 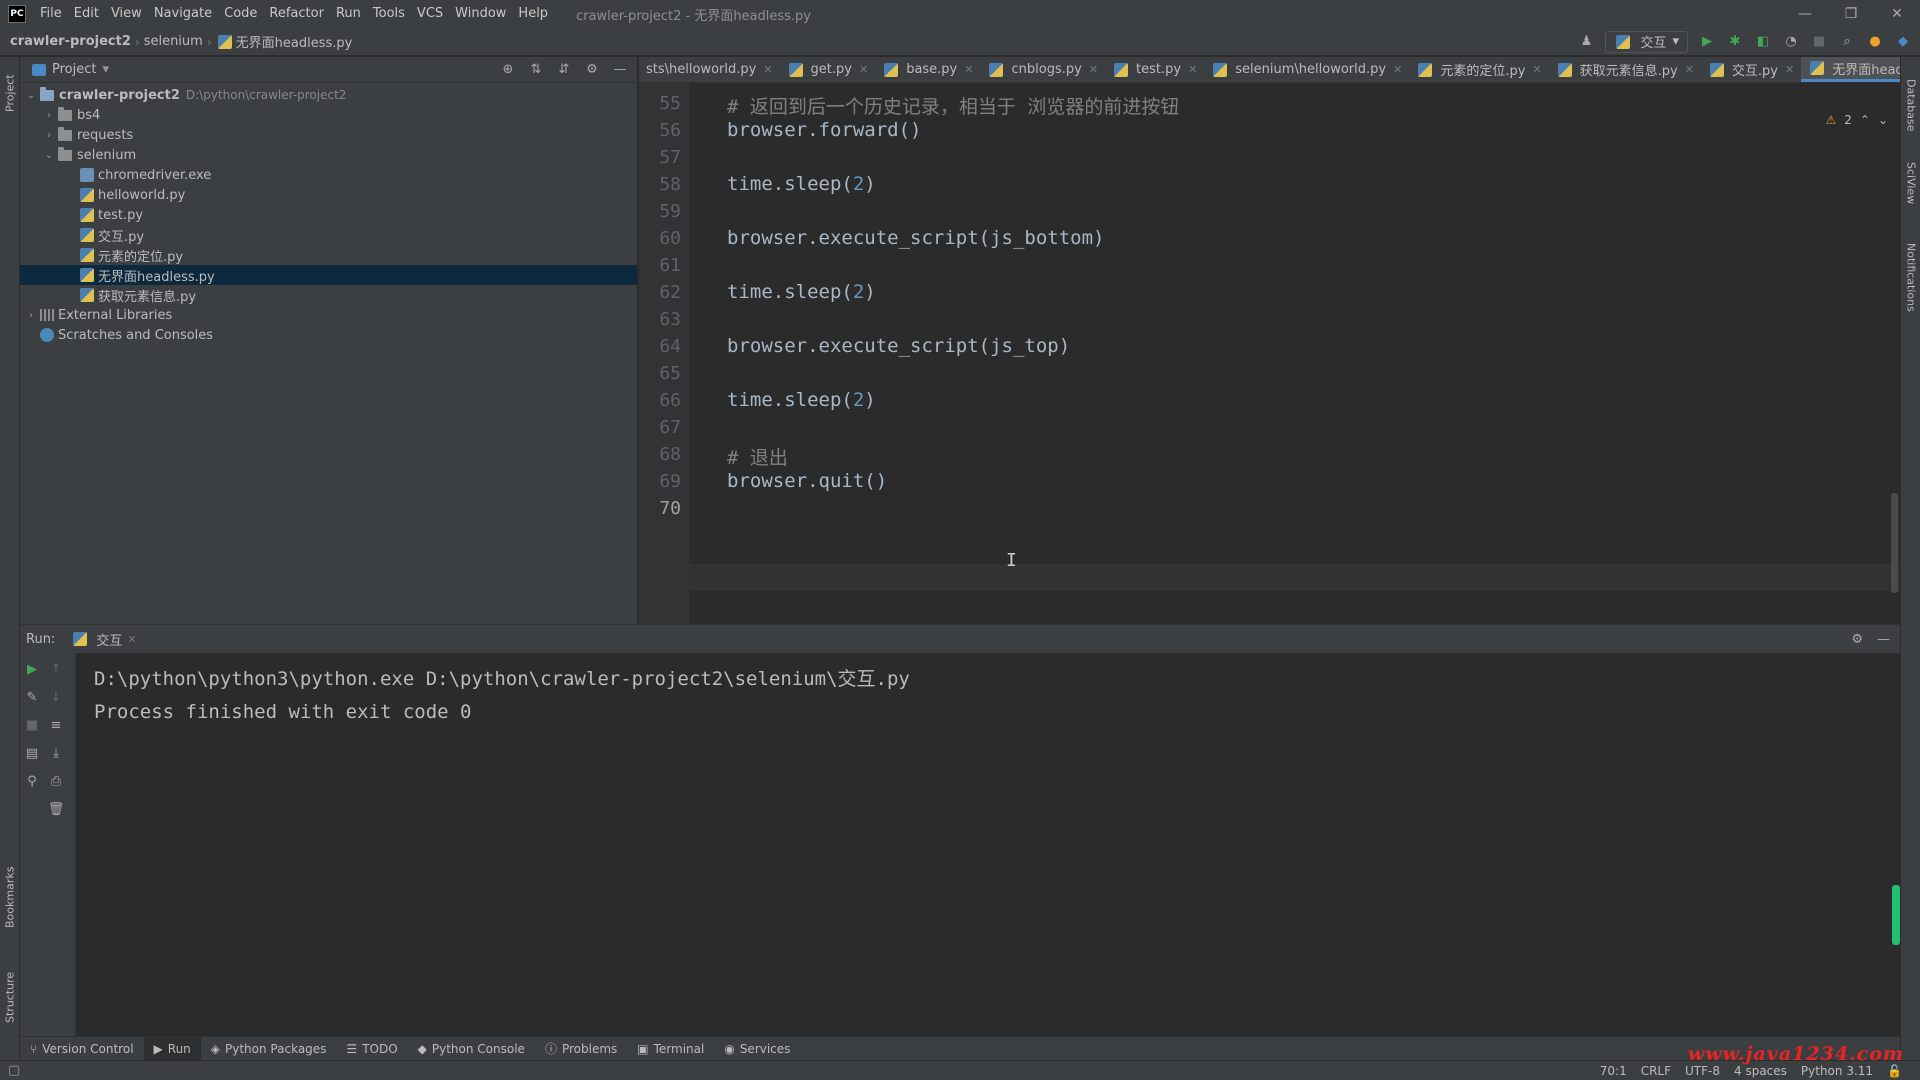 What do you see at coordinates (389, 14) in the screenshot?
I see `menu-tools: Tools` at bounding box center [389, 14].